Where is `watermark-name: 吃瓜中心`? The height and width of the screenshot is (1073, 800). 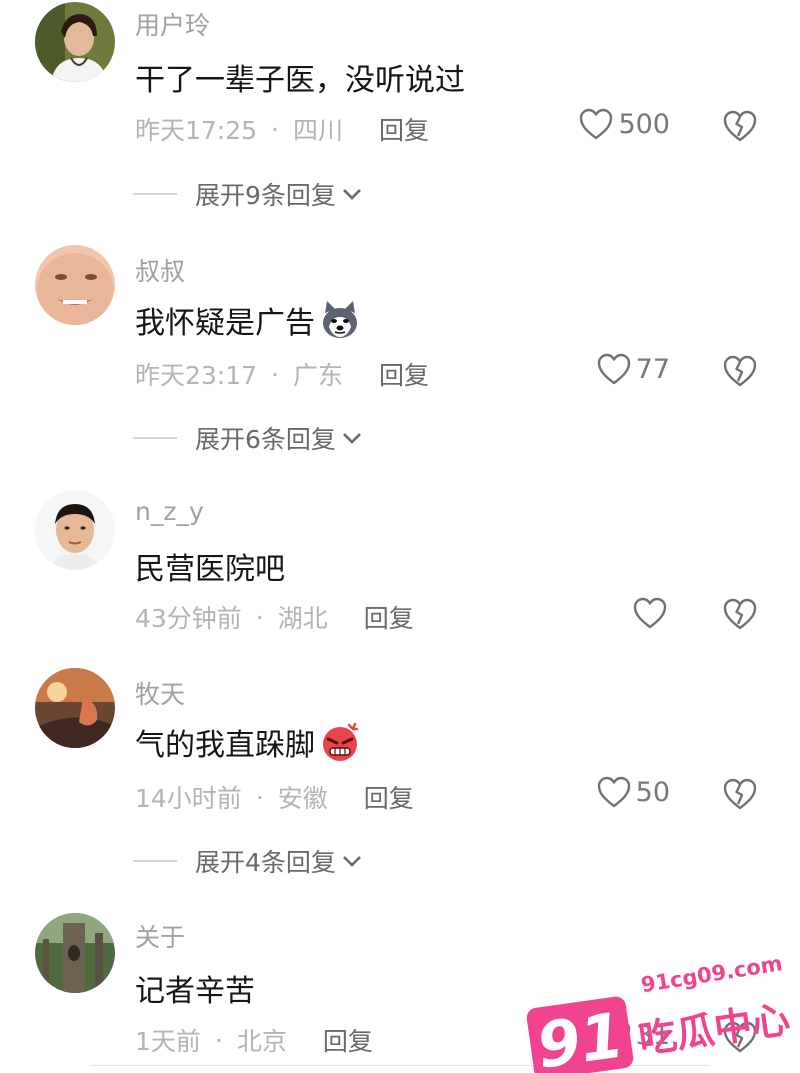
watermark-name: 吃瓜中心 is located at coordinates (714, 1029).